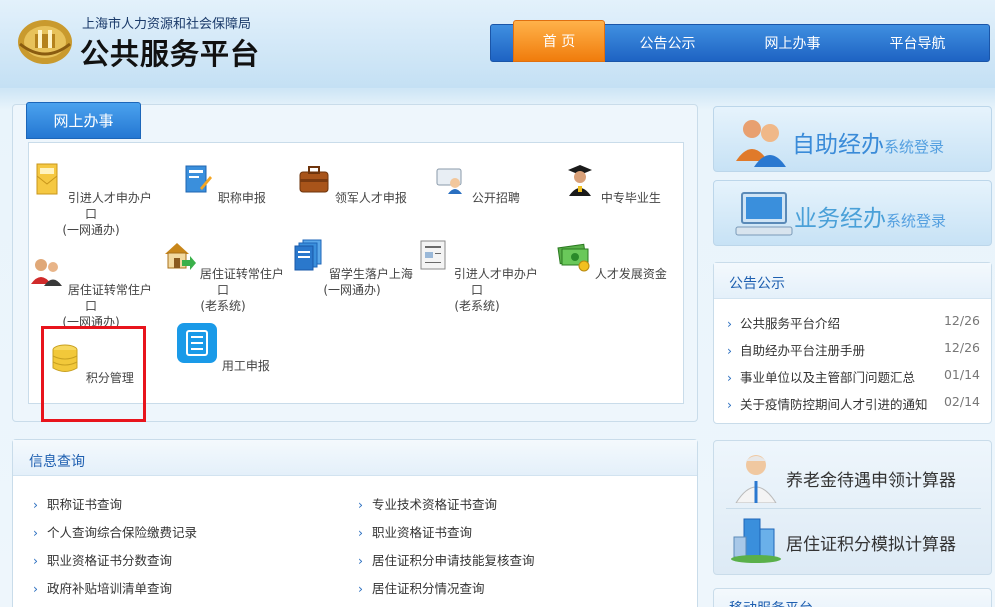 The image size is (995, 607). What do you see at coordinates (612, 260) in the screenshot?
I see `service-talent-fund: 人才发展资金` at bounding box center [612, 260].